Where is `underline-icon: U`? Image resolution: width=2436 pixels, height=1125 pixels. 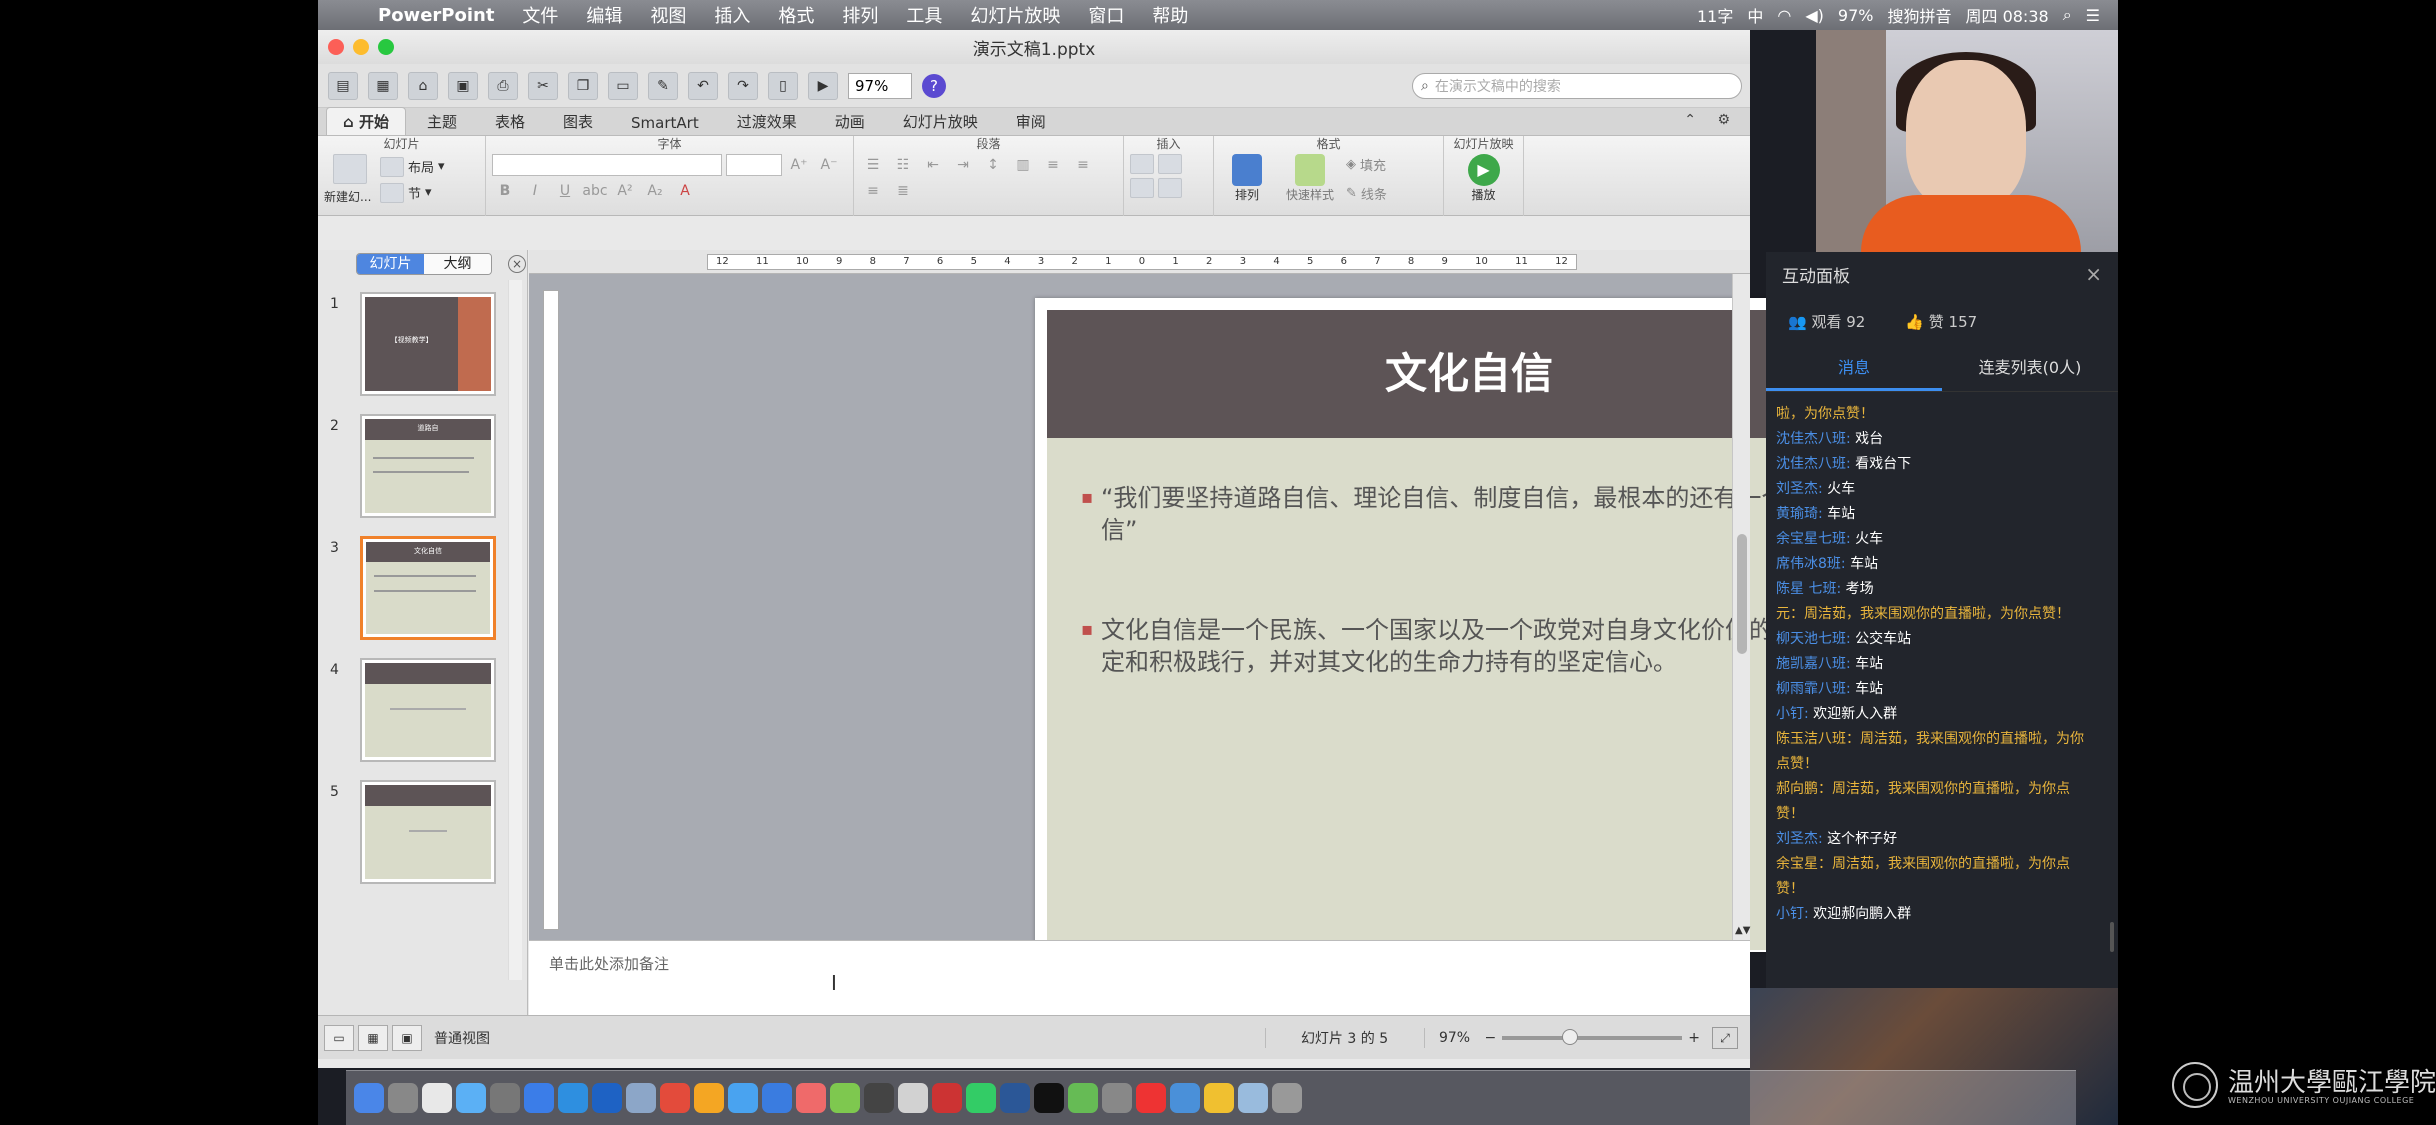
underline-icon: U is located at coordinates (565, 191).